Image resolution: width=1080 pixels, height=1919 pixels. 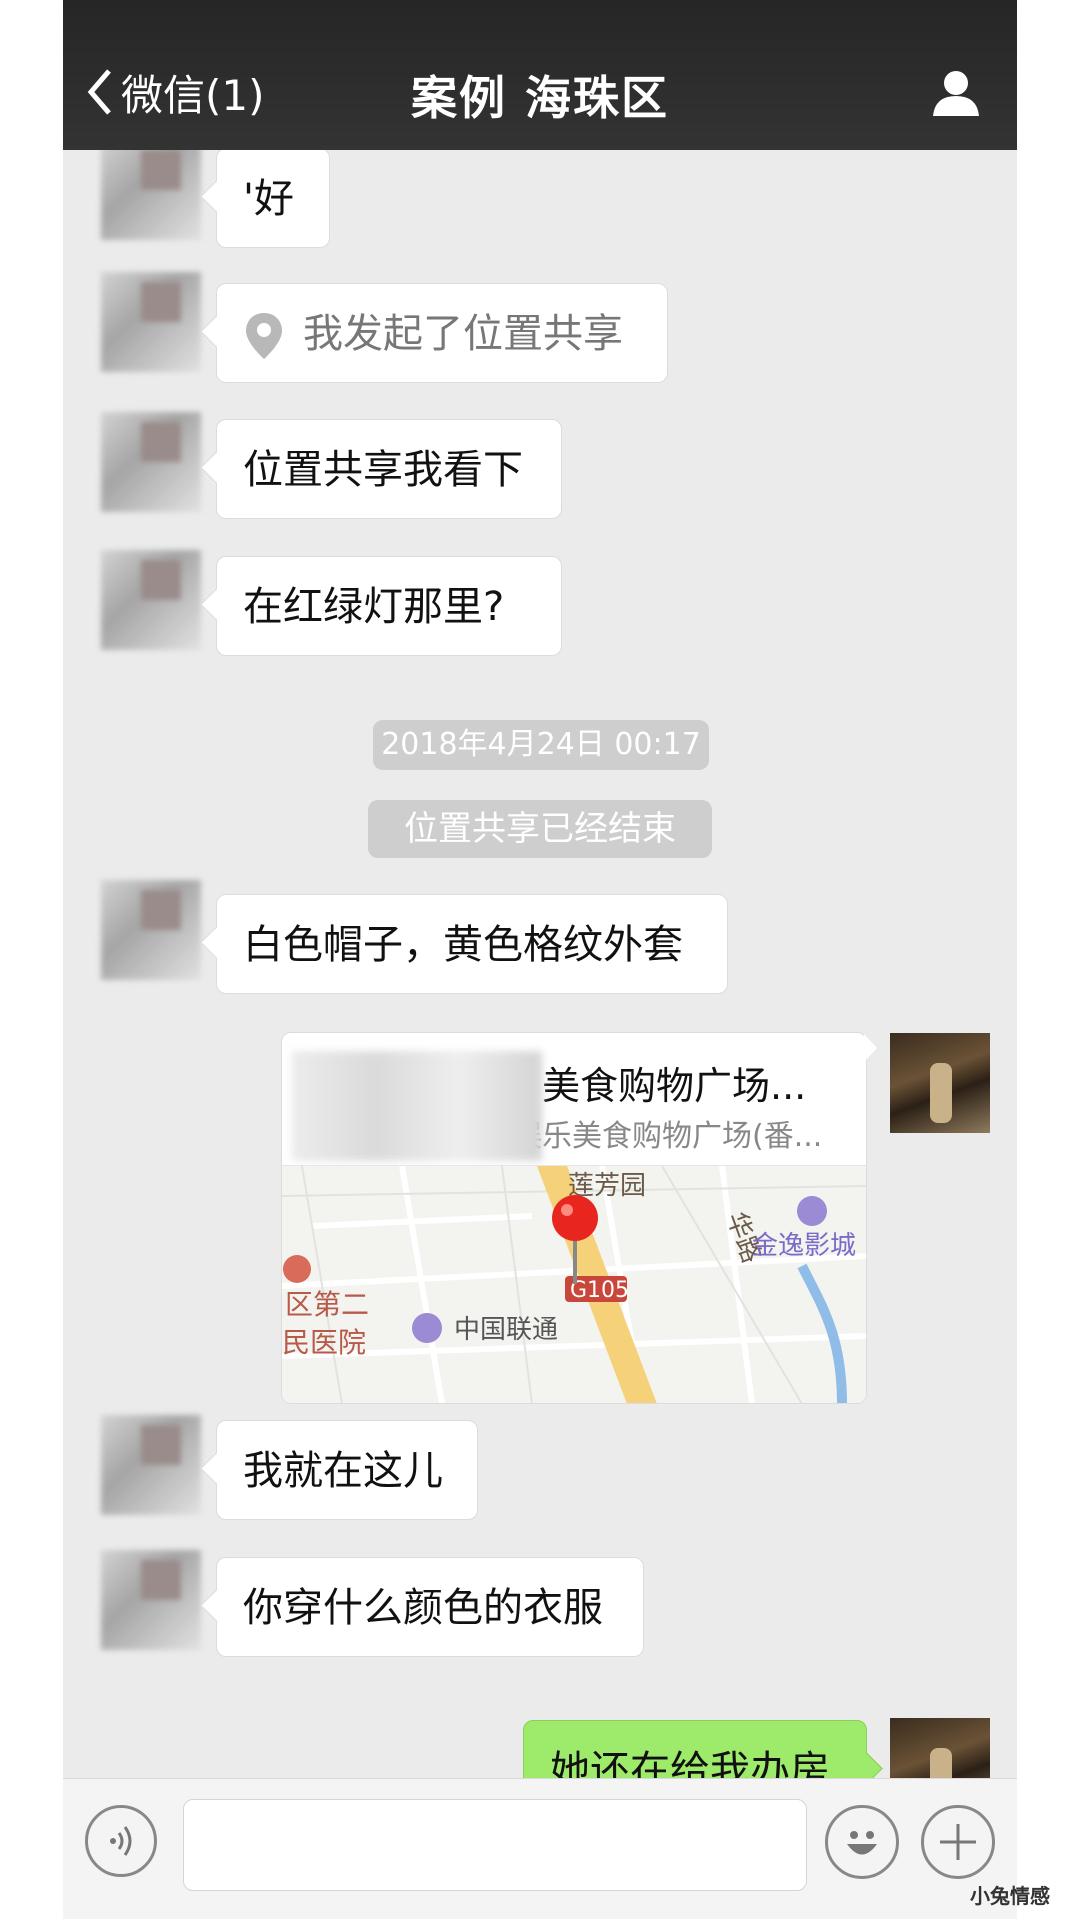 What do you see at coordinates (506, 1330) in the screenshot?
I see `map-label: 中国联通` at bounding box center [506, 1330].